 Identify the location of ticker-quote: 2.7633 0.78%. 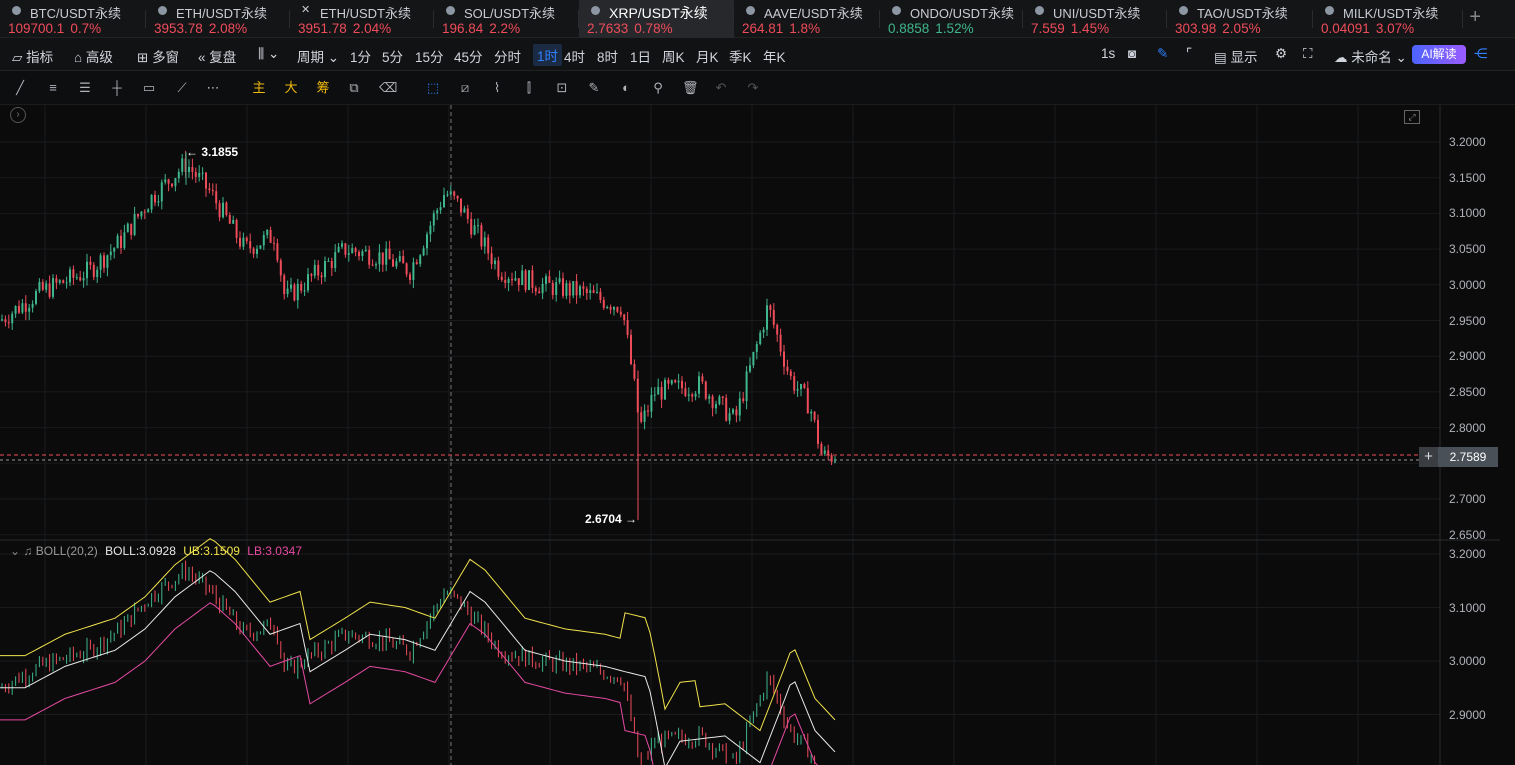
(633, 28).